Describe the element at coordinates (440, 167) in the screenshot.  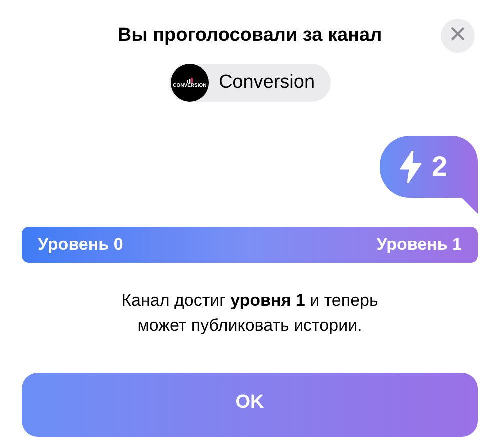
I see `boost-count: 2` at that location.